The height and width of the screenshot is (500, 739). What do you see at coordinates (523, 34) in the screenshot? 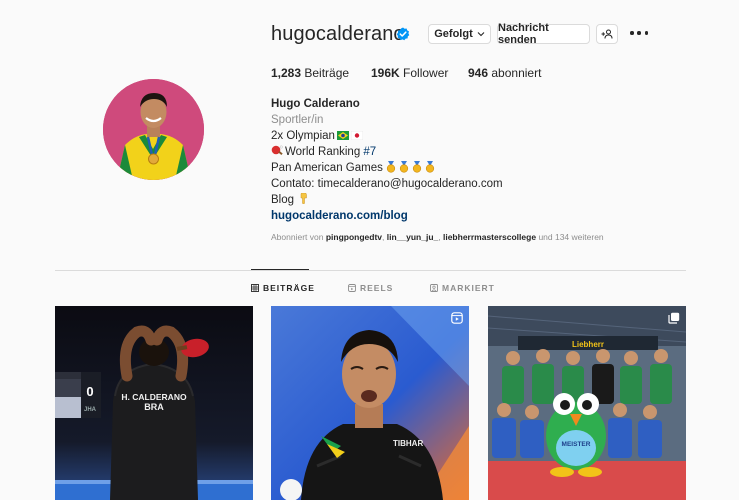
I see `send-message-label: Nachricht senden` at bounding box center [523, 34].